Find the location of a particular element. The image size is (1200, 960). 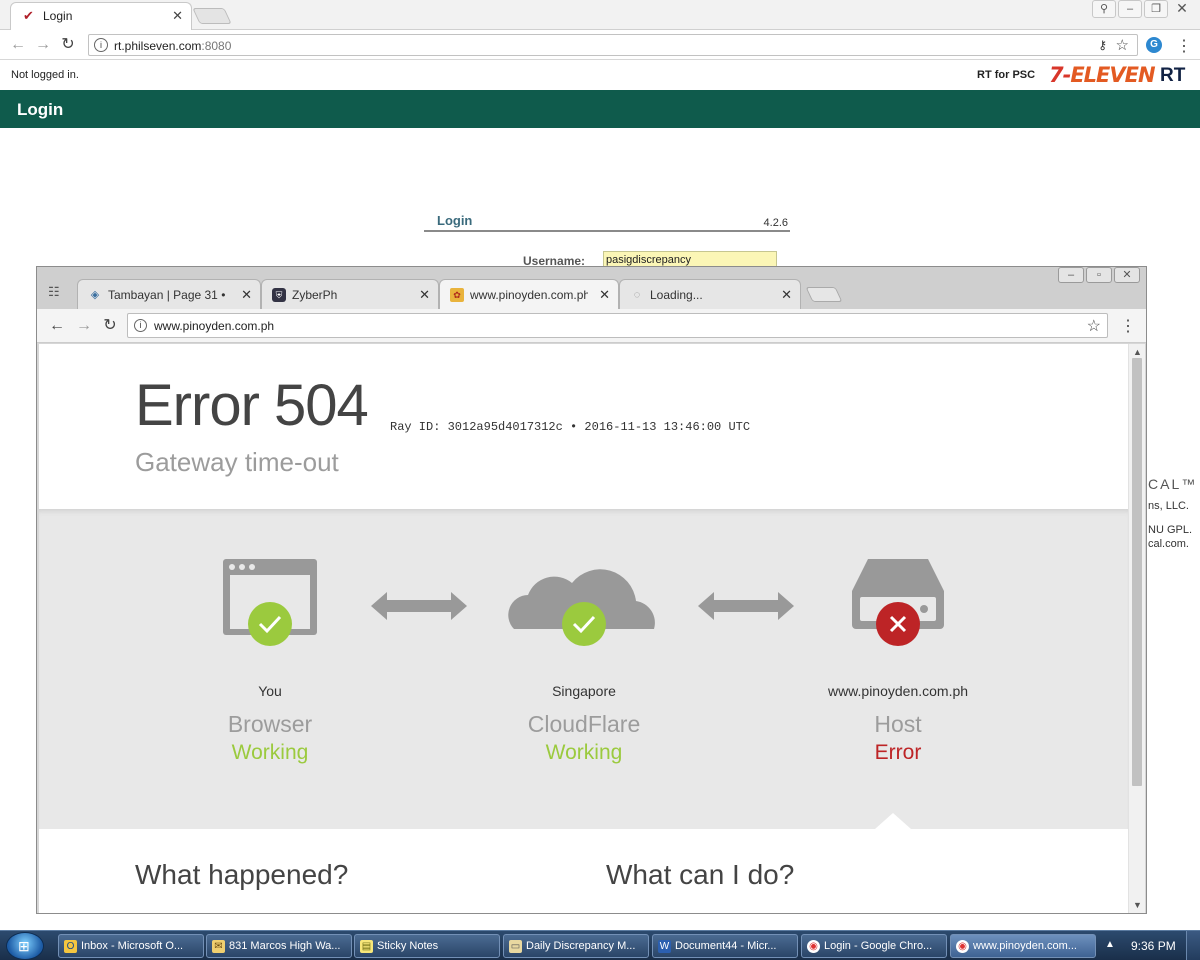

tab-tambayan: ◈ Tambayan | Page 31 • Ph ✕ is located at coordinates (169, 294).